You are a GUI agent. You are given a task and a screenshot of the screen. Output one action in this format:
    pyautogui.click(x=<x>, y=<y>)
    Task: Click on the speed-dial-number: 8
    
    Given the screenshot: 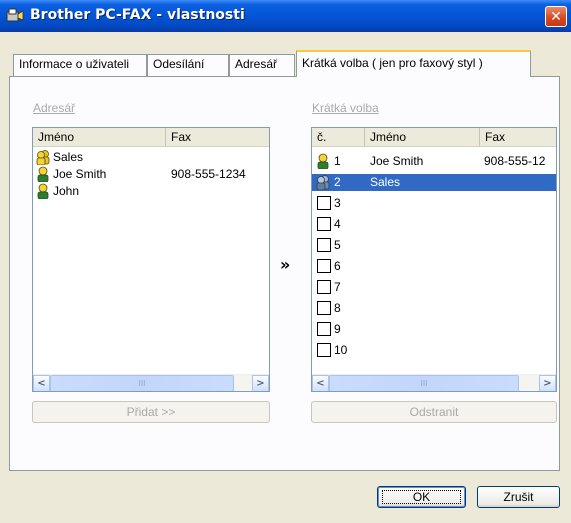 What is the action you would take?
    pyautogui.click(x=337, y=308)
    